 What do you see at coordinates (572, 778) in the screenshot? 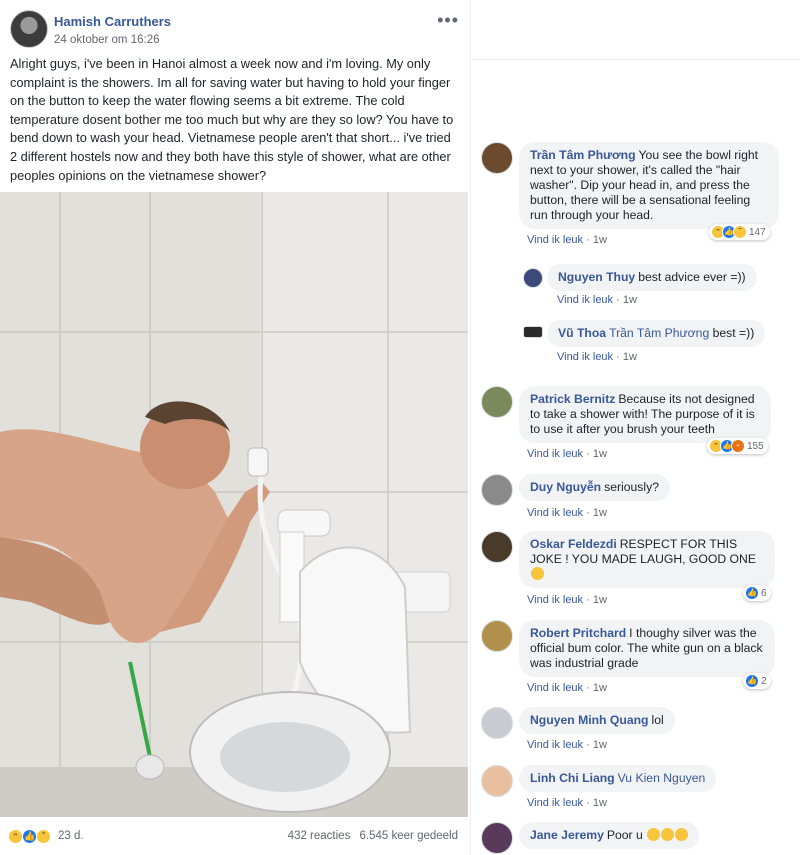
I see `comment-author: Linh Chi Liang` at bounding box center [572, 778].